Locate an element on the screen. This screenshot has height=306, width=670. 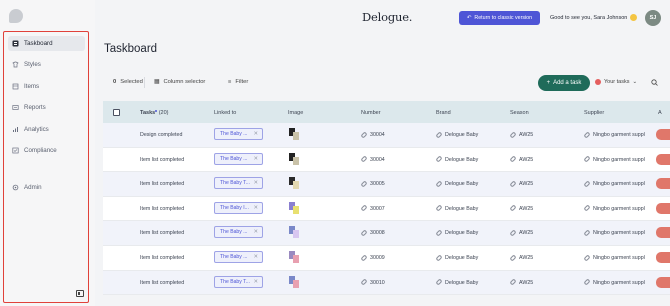
column-header-next: A is located at coordinates (660, 113).